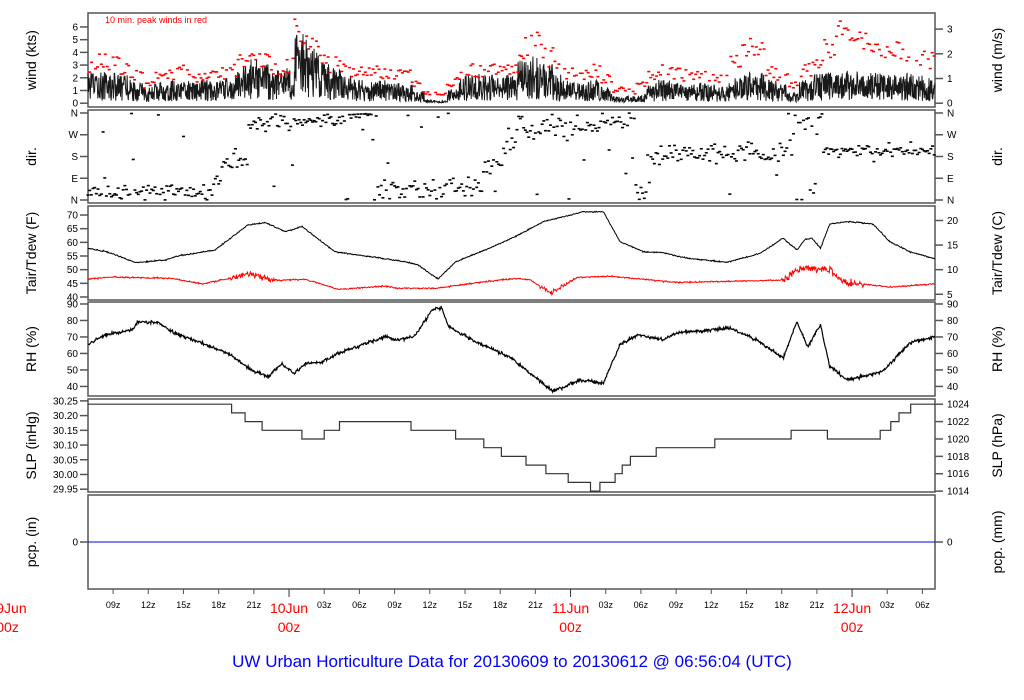 The width and height of the screenshot is (1024, 700). Describe the element at coordinates (950, 179) in the screenshot. I see `right-tick-label: E` at that location.